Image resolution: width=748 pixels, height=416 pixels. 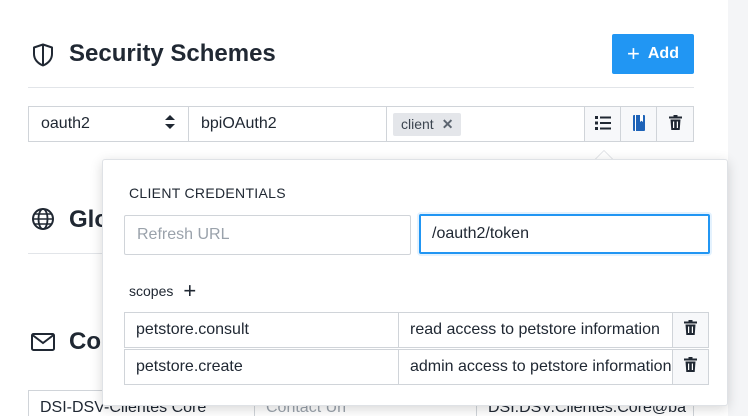 I want to click on select-arrows-icon, so click(x=170, y=124).